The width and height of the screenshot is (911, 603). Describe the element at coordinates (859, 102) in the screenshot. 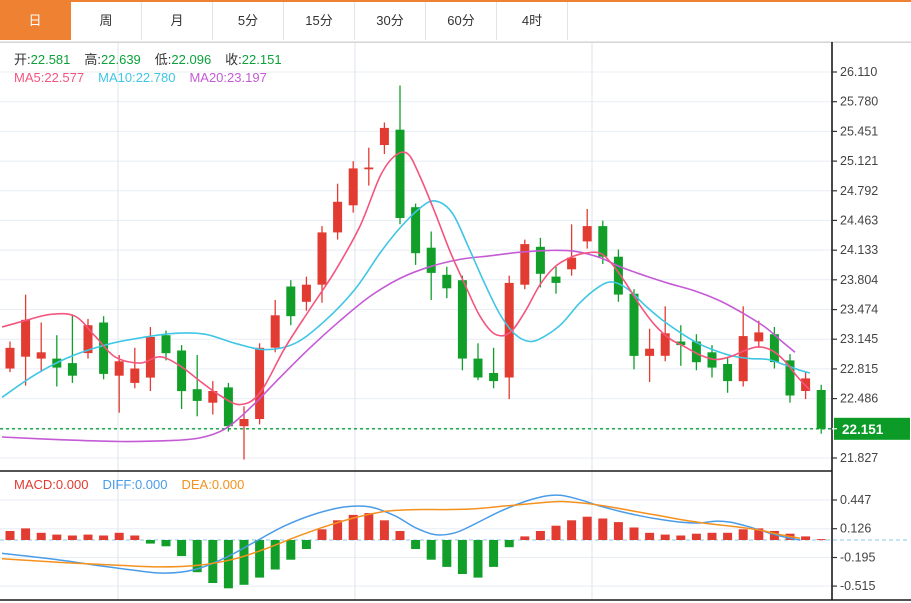

I see `svg-text: 25.780` at that location.